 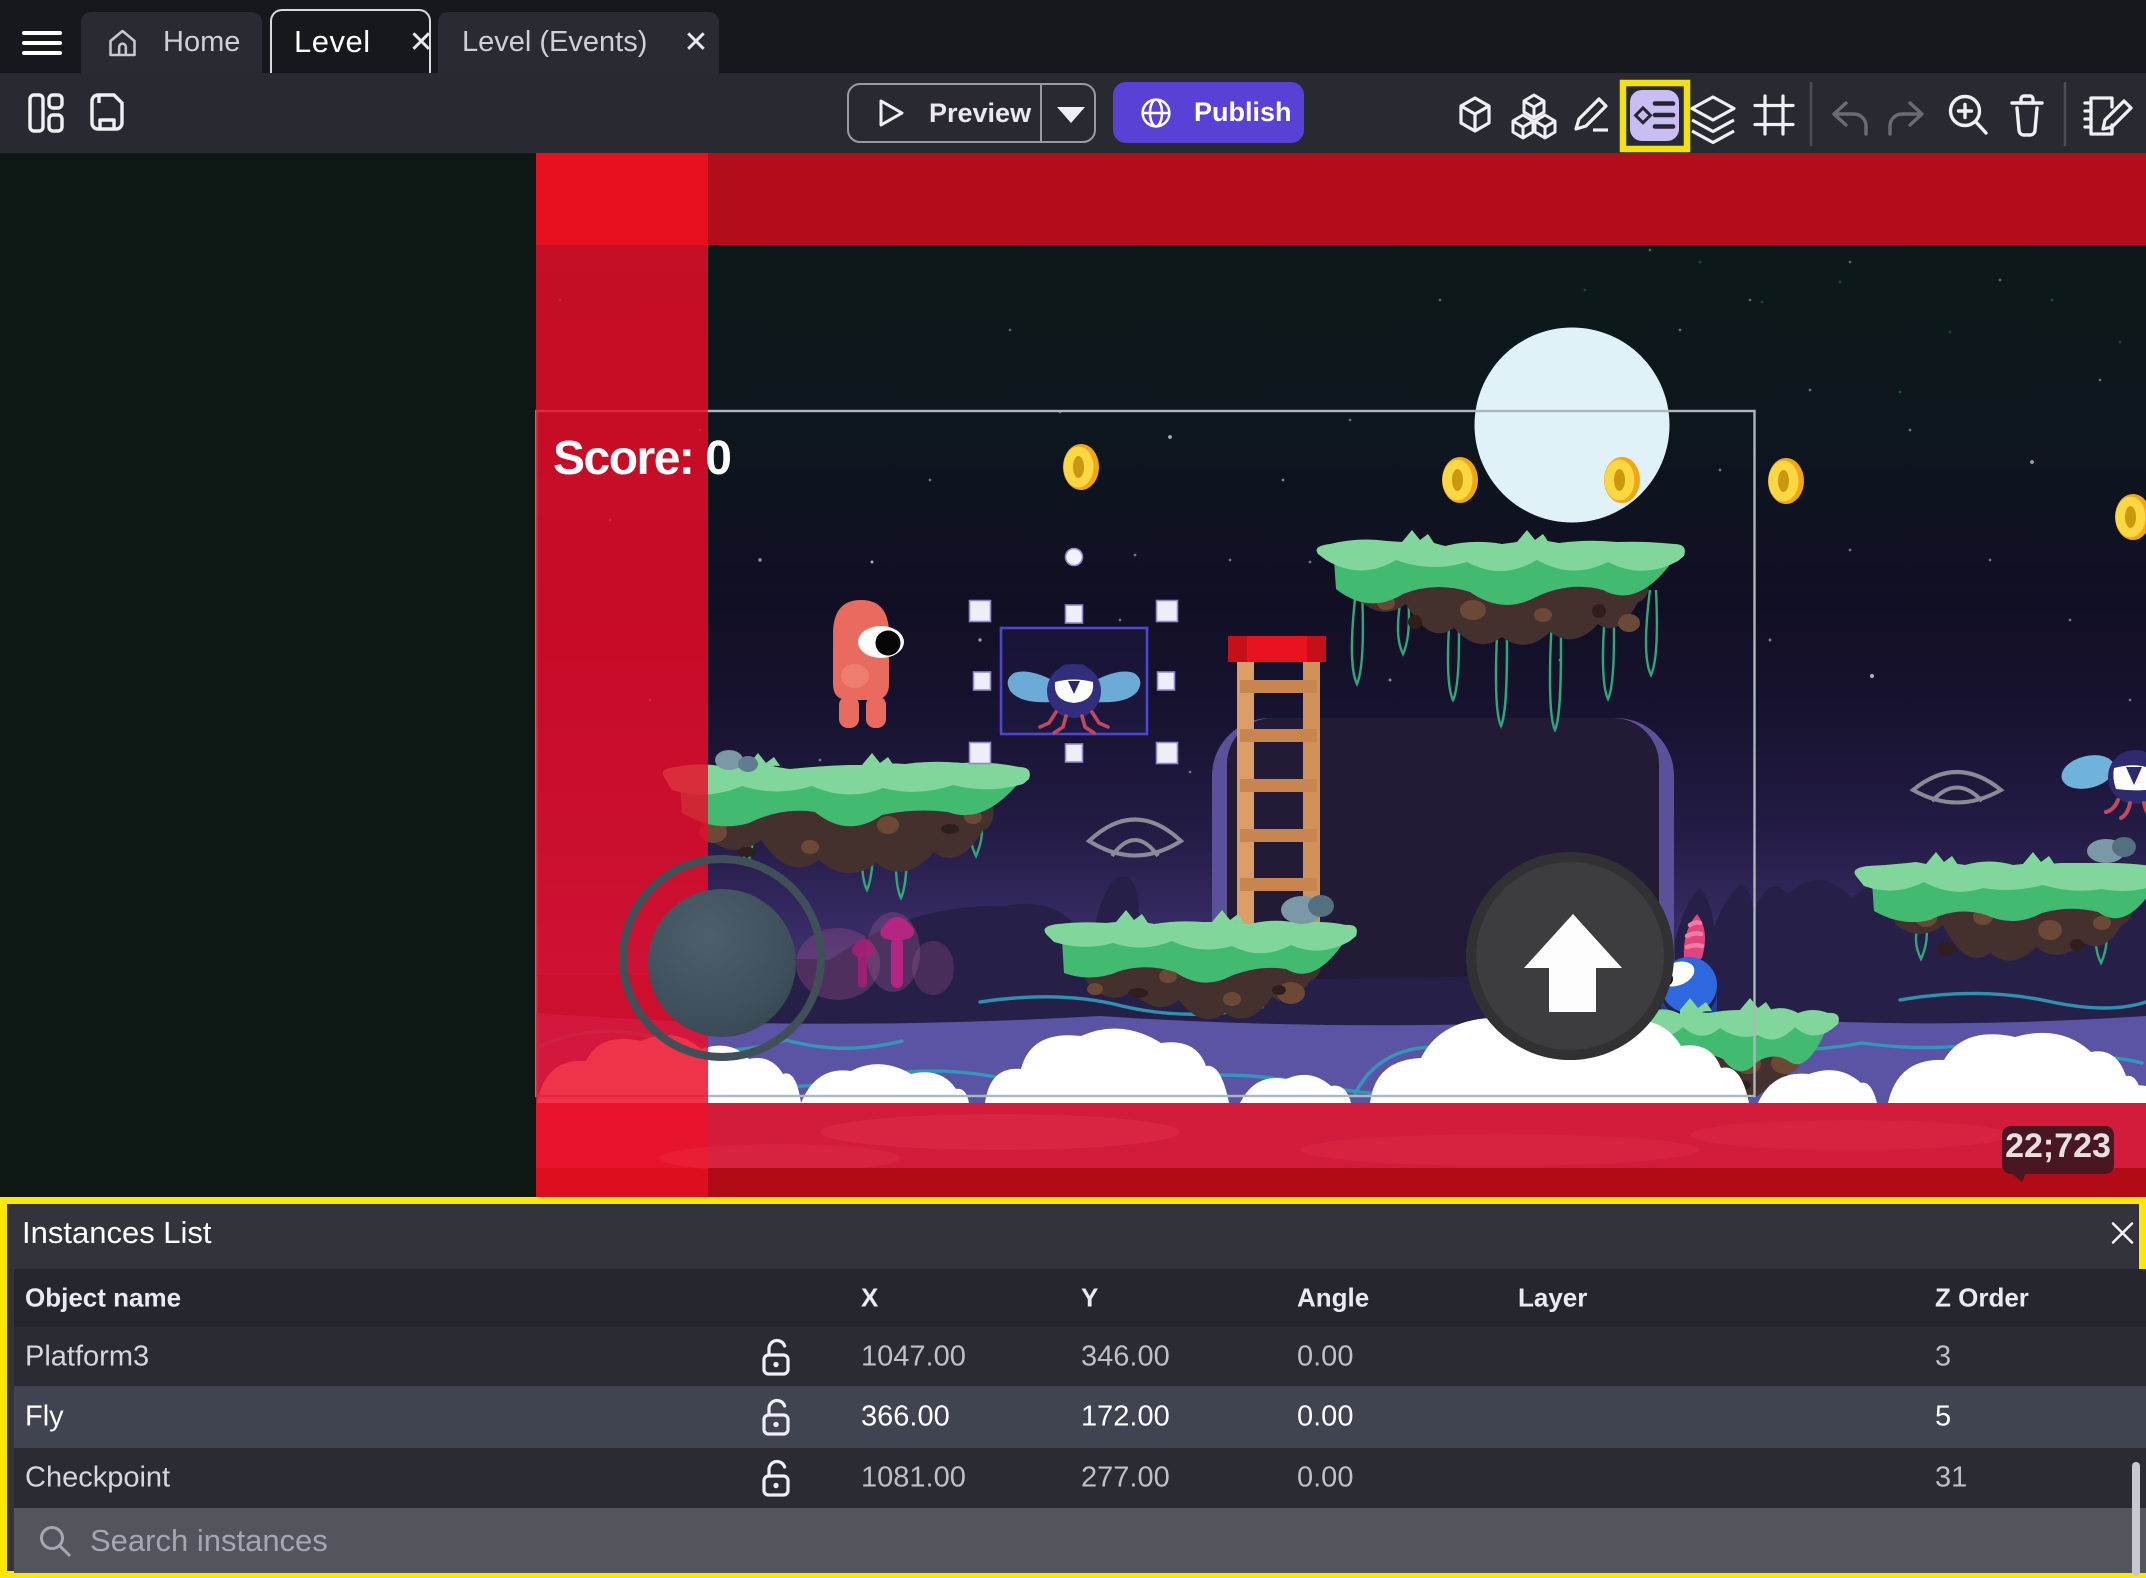 What do you see at coordinates (2058, 1146) in the screenshot?
I see `svg-text: 22;723` at bounding box center [2058, 1146].